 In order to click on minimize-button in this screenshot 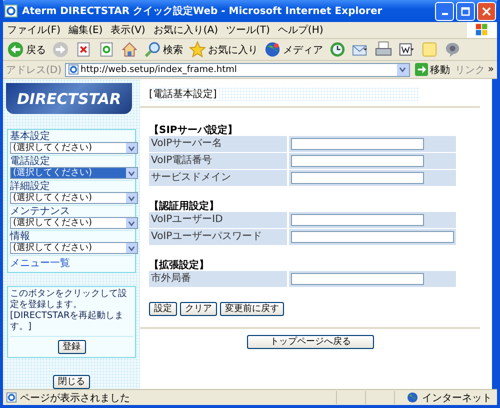, I will do `click(444, 11)`.